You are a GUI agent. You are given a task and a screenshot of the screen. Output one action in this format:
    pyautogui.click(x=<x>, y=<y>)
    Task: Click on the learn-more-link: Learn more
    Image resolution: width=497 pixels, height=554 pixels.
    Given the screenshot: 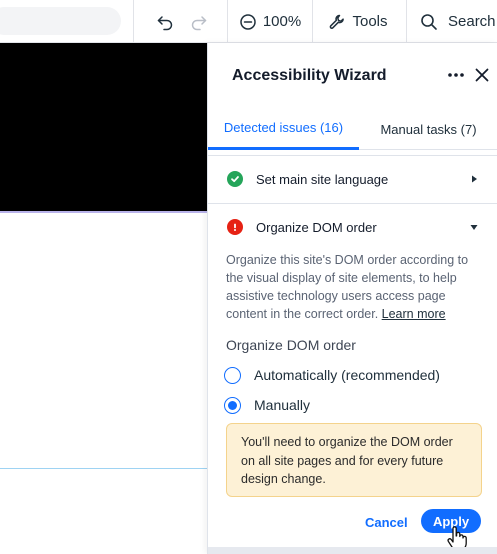 What is the action you would take?
    pyautogui.click(x=414, y=314)
    